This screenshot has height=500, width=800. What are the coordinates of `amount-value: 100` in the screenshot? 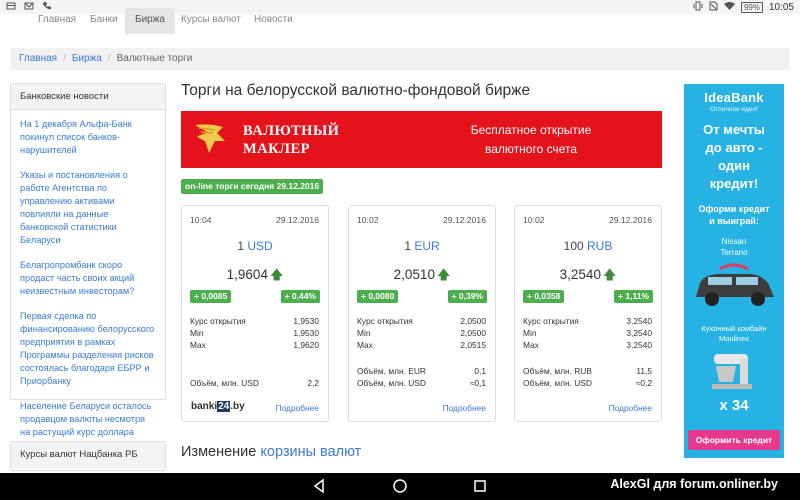 It's located at (573, 246).